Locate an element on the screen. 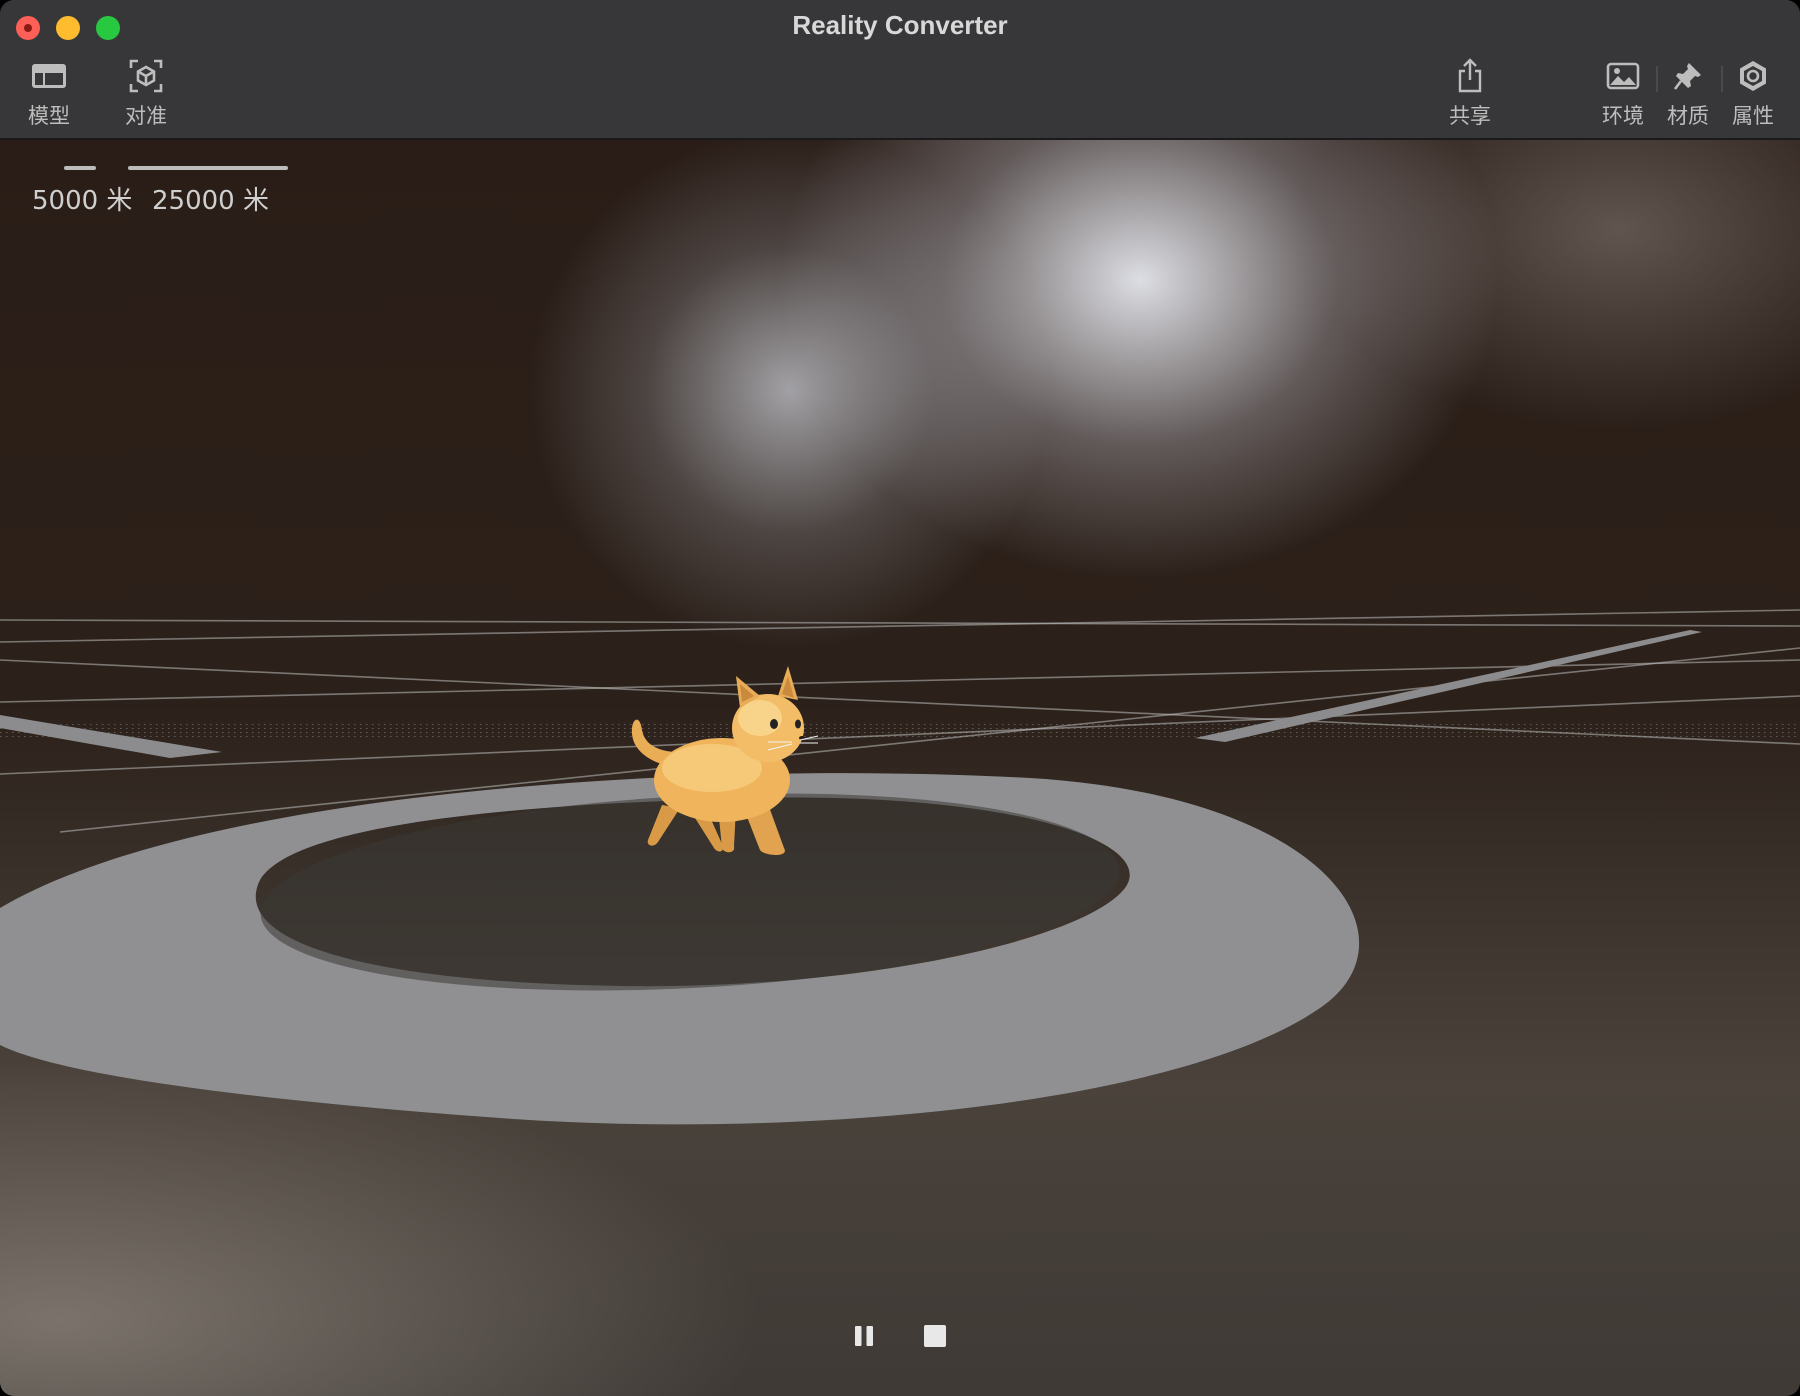 Image resolution: width=1800 pixels, height=1396 pixels. scale-large-label: 25000 米 is located at coordinates (210, 201).